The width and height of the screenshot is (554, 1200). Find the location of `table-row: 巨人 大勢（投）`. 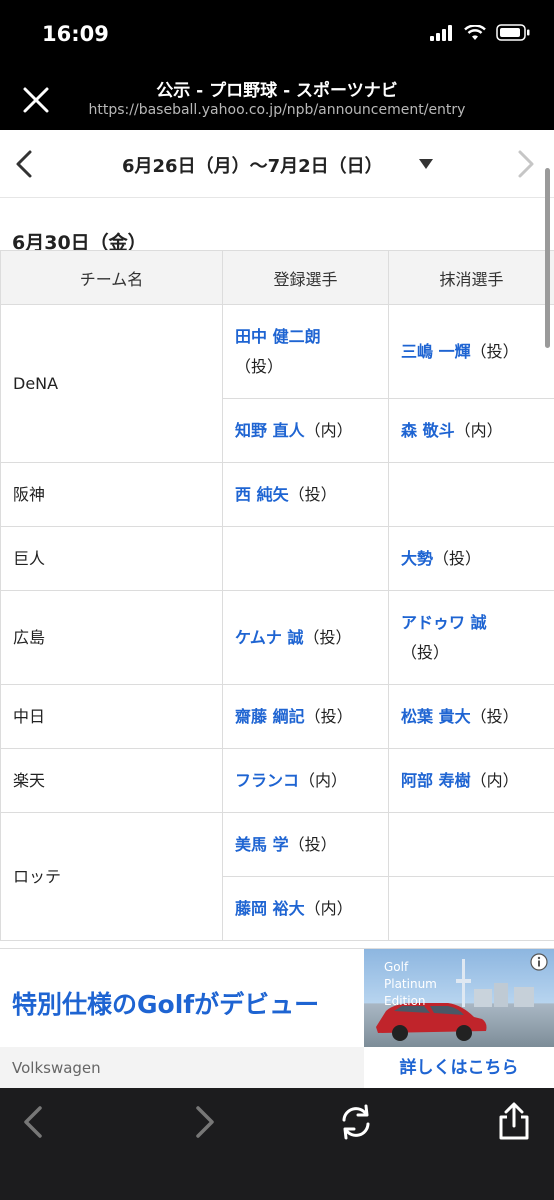

table-row: 巨人 大勢（投） is located at coordinates (277, 558).